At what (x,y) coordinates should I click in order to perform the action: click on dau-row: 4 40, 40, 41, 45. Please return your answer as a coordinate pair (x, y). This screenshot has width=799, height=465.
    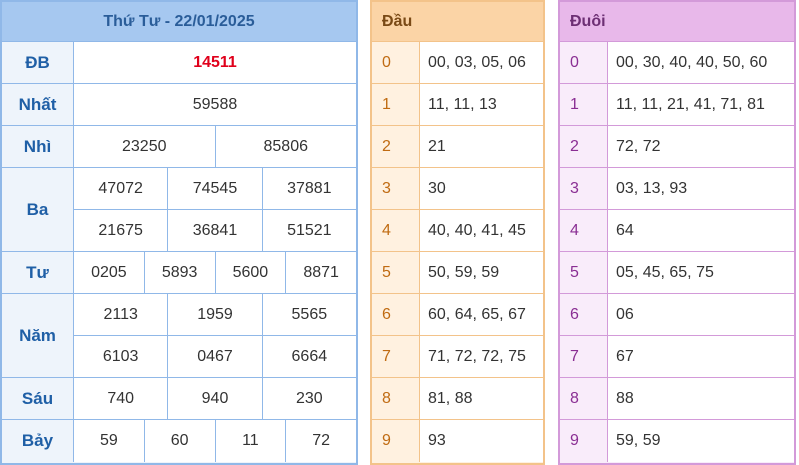
    Looking at the image, I should click on (457, 231).